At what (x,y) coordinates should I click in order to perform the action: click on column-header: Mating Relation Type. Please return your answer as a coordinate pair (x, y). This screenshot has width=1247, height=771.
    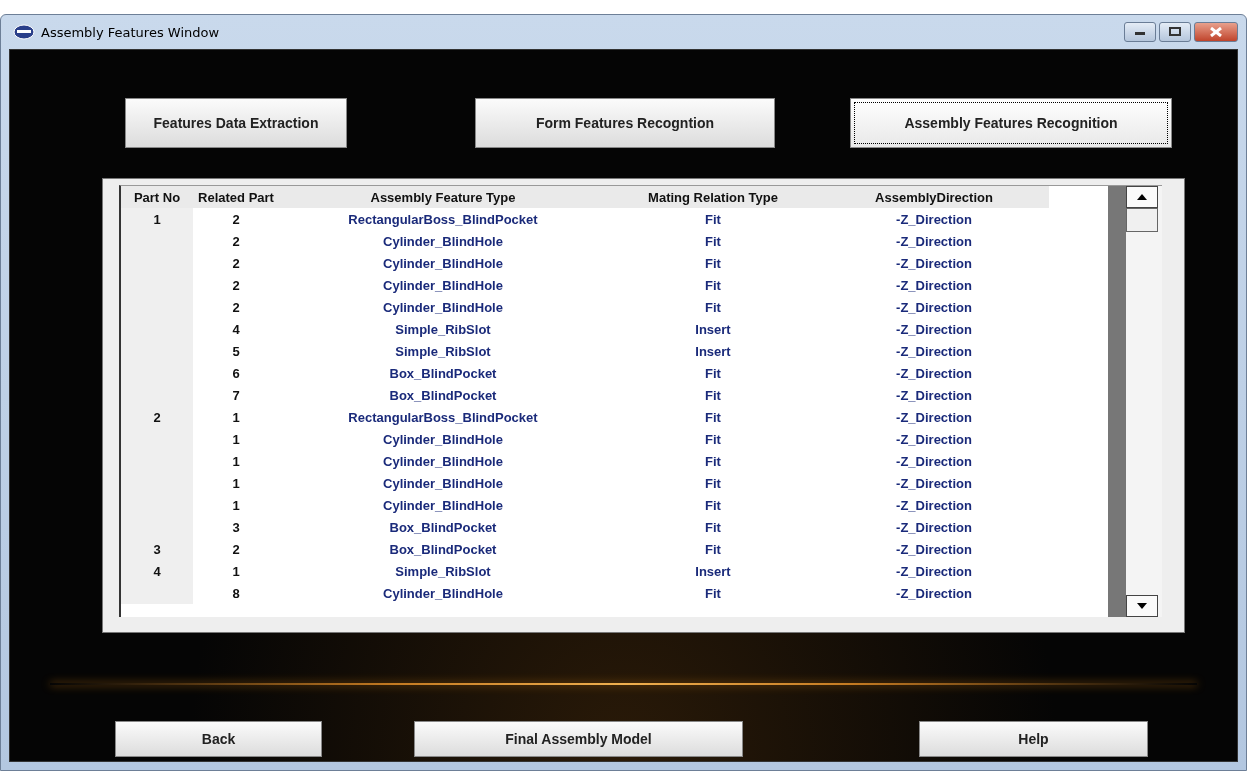
    Looking at the image, I should click on (713, 197).